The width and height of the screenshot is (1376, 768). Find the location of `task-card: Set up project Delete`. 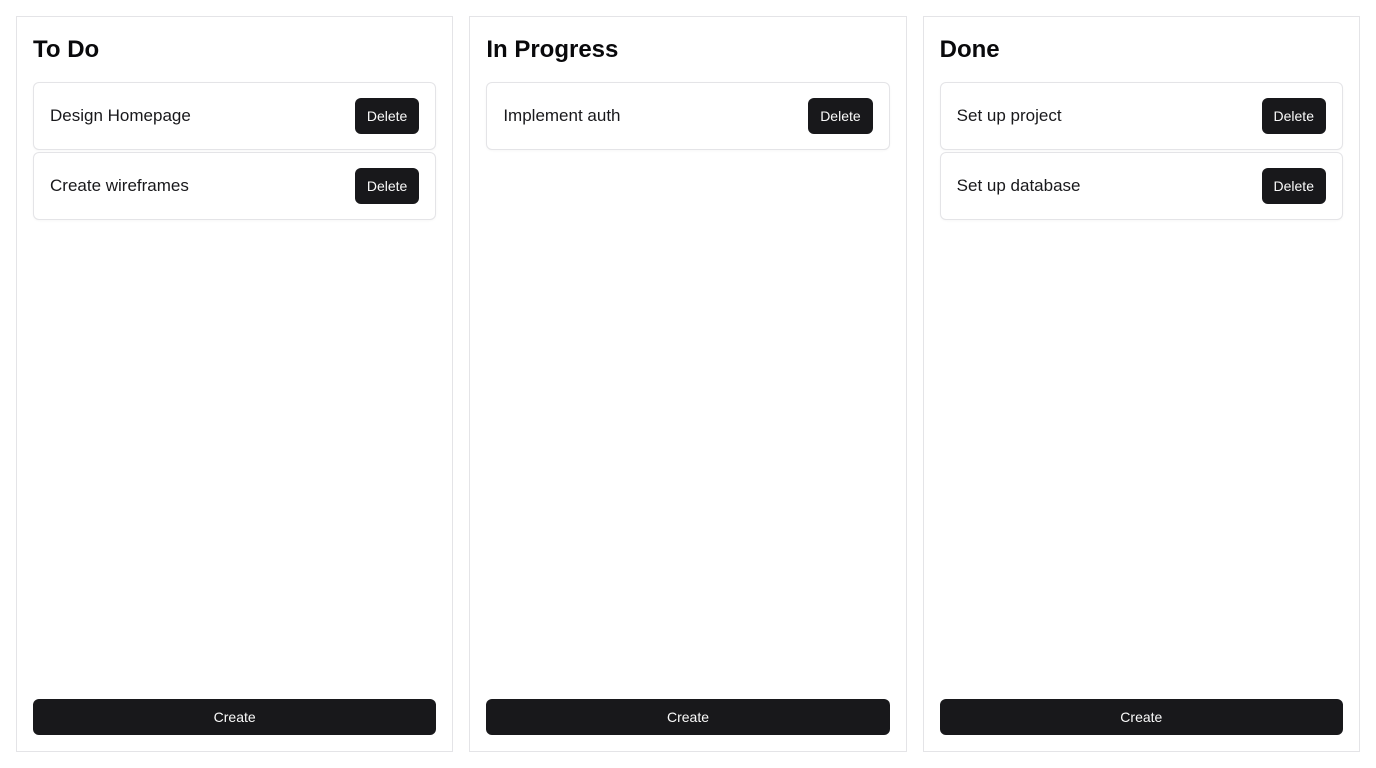

task-card: Set up project Delete is located at coordinates (1141, 116).